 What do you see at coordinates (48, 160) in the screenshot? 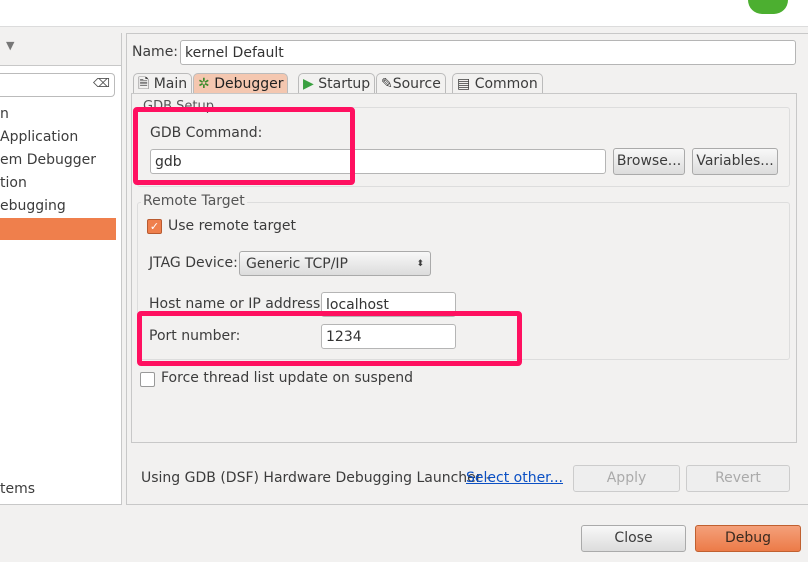
I see `tree-item: em Debugger` at bounding box center [48, 160].